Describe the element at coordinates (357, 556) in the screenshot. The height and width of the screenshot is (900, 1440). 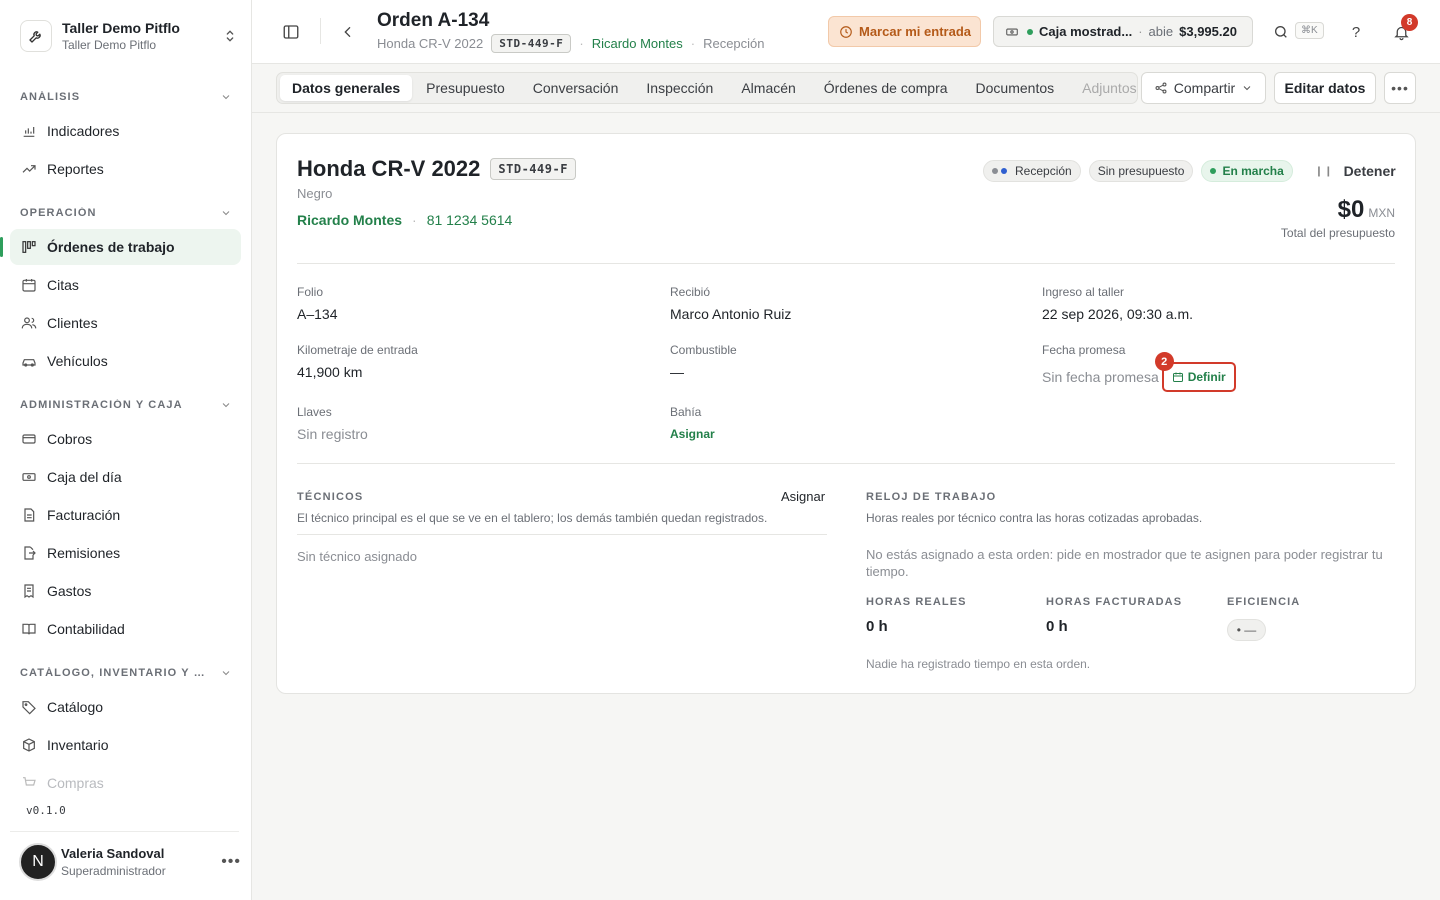
I see `technicians-empty: Sin técnico asignado` at that location.